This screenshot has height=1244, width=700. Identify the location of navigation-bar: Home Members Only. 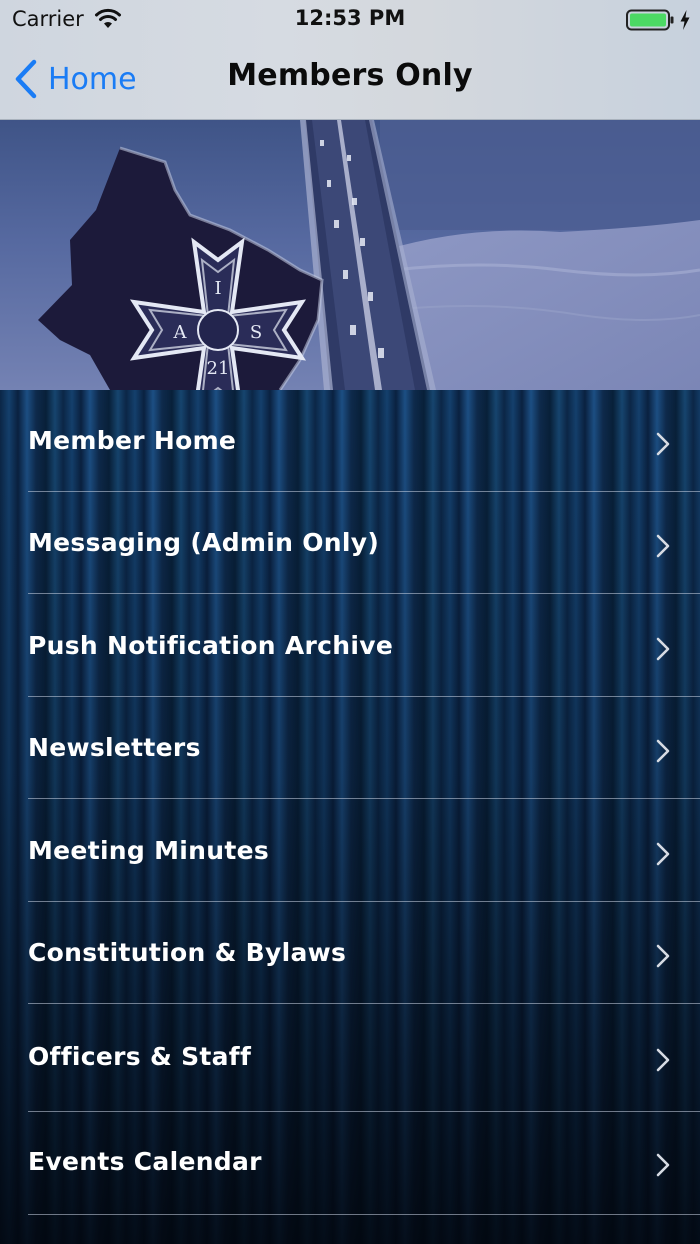
(350, 80).